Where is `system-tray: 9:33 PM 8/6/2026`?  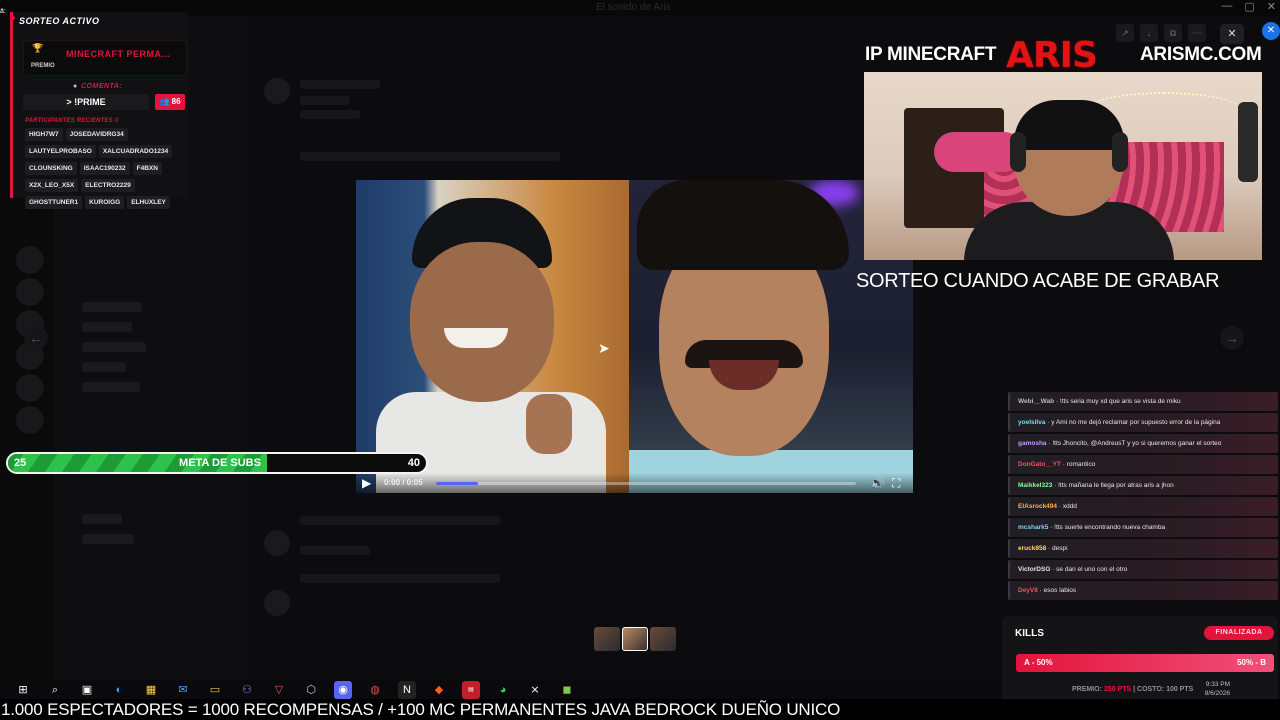
system-tray: 9:33 PM 8/6/2026 is located at coordinates (1230, 690).